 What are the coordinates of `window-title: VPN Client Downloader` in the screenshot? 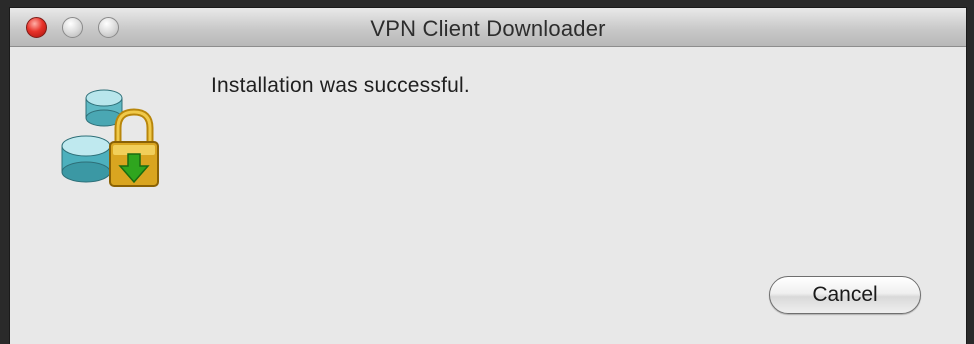 It's located at (488, 28).